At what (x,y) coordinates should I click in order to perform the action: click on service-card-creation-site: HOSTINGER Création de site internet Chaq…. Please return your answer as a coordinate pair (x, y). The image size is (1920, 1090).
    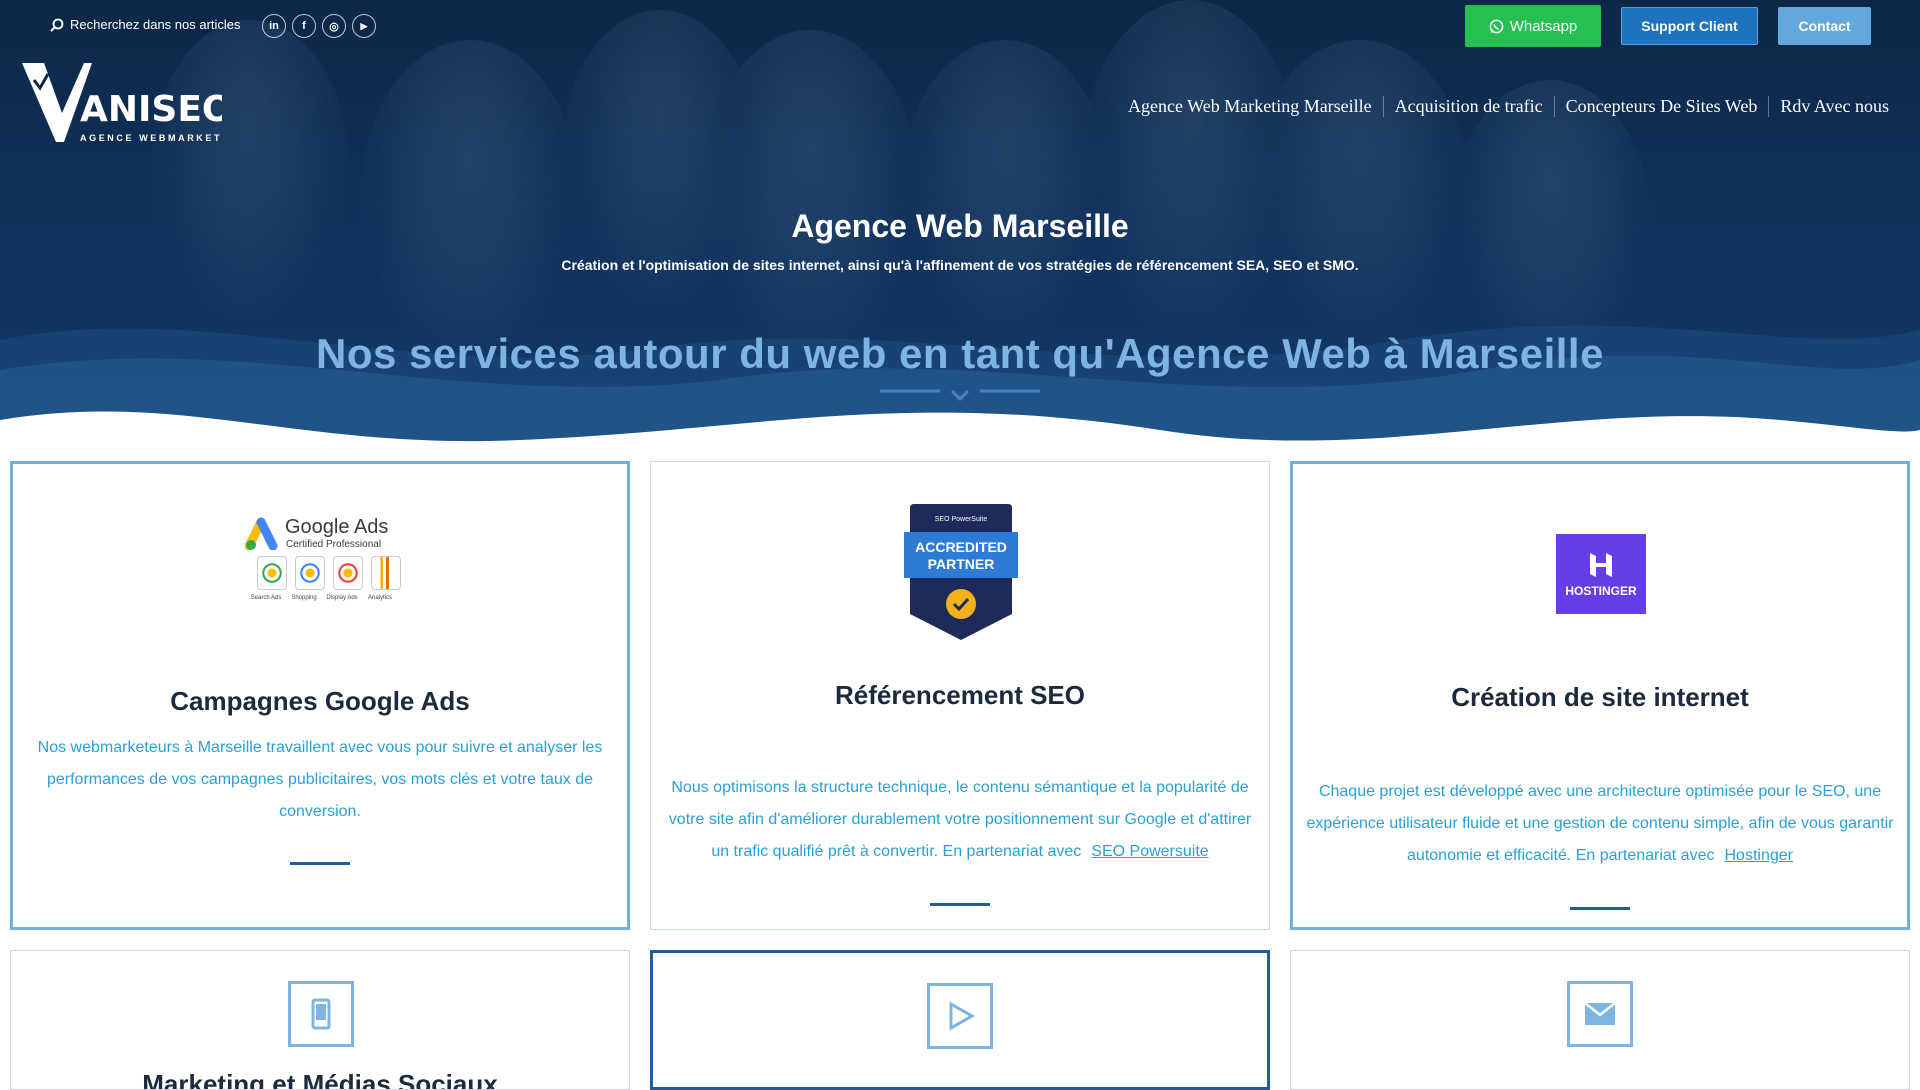
    Looking at the image, I should click on (1600, 695).